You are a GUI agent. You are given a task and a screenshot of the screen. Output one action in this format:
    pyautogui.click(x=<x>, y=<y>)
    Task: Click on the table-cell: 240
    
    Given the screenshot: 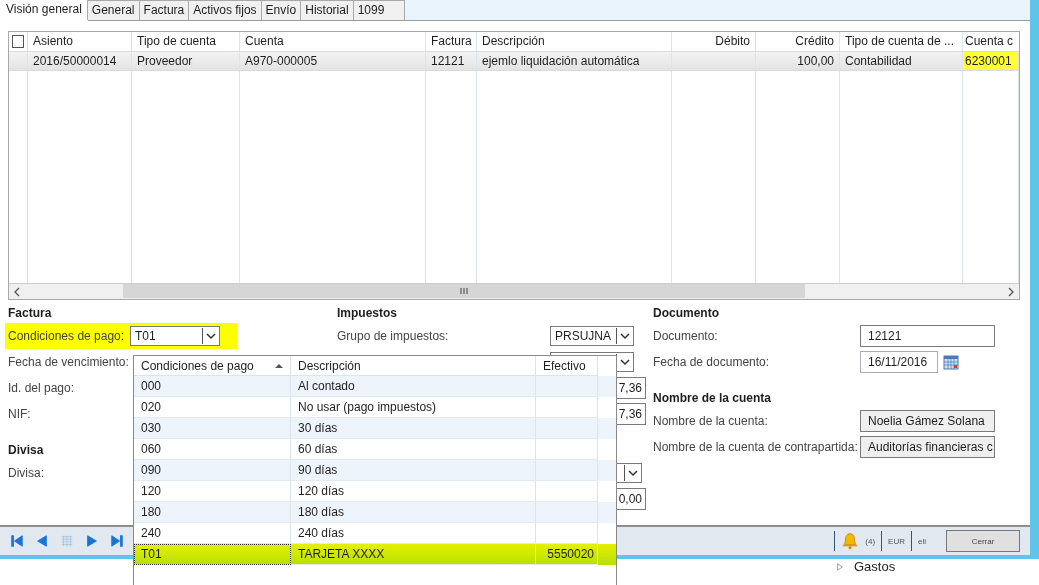 What is the action you would take?
    pyautogui.click(x=151, y=533)
    